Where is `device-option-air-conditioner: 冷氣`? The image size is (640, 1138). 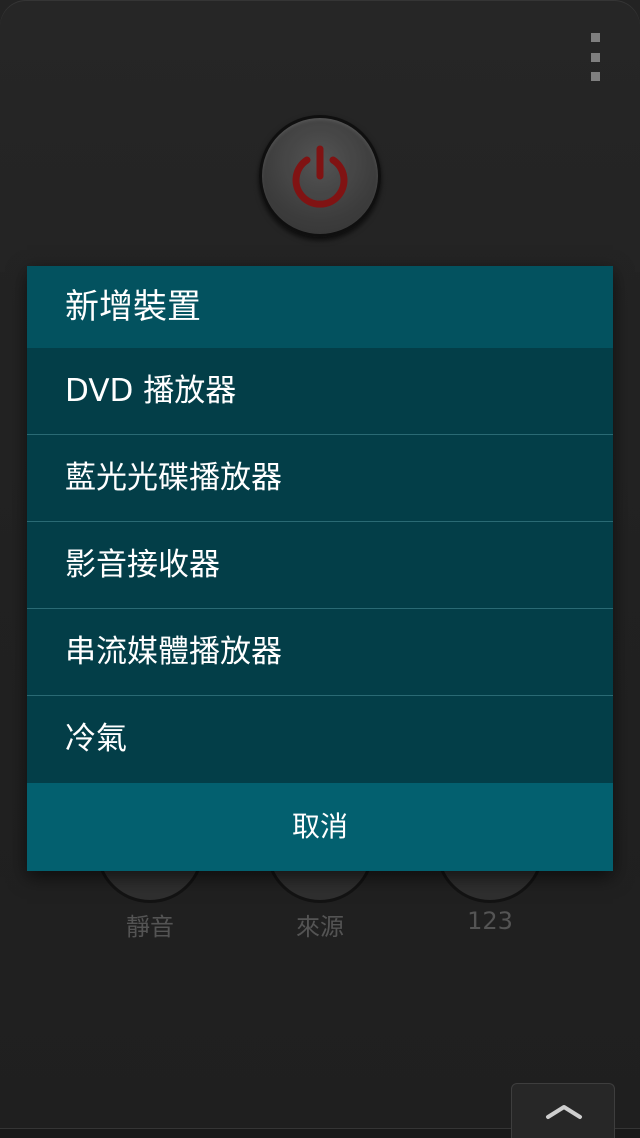
device-option-air-conditioner: 冷氣 is located at coordinates (320, 739).